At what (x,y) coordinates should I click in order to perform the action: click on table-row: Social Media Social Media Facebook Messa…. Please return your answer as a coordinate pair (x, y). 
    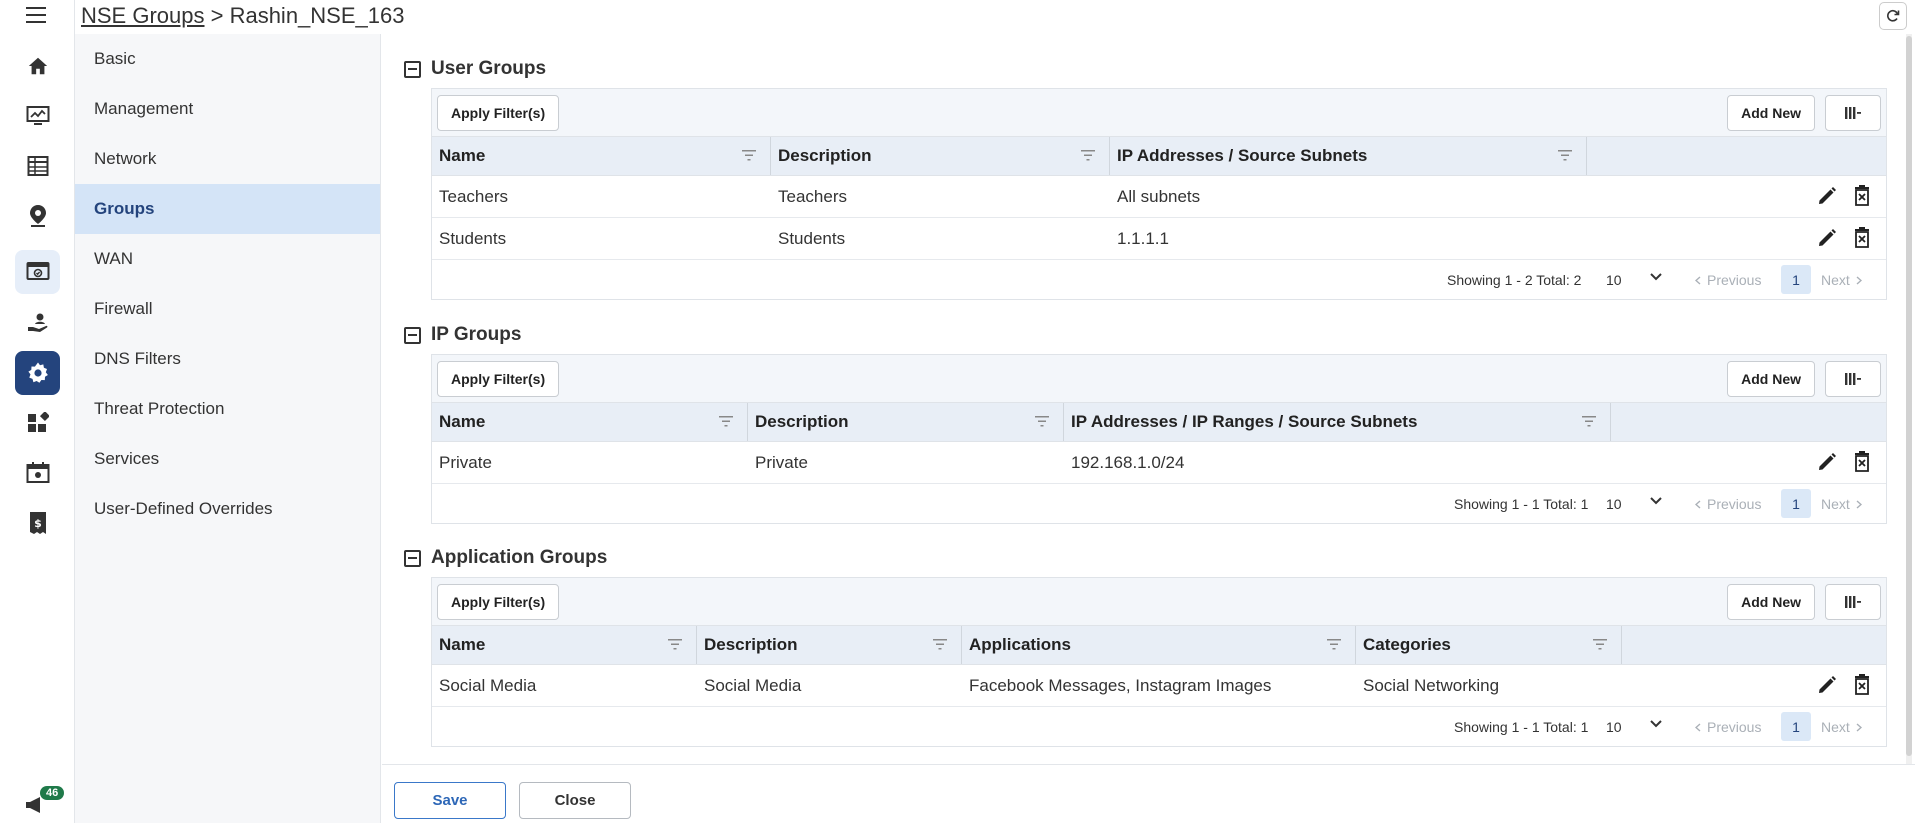
    Looking at the image, I should click on (1159, 686).